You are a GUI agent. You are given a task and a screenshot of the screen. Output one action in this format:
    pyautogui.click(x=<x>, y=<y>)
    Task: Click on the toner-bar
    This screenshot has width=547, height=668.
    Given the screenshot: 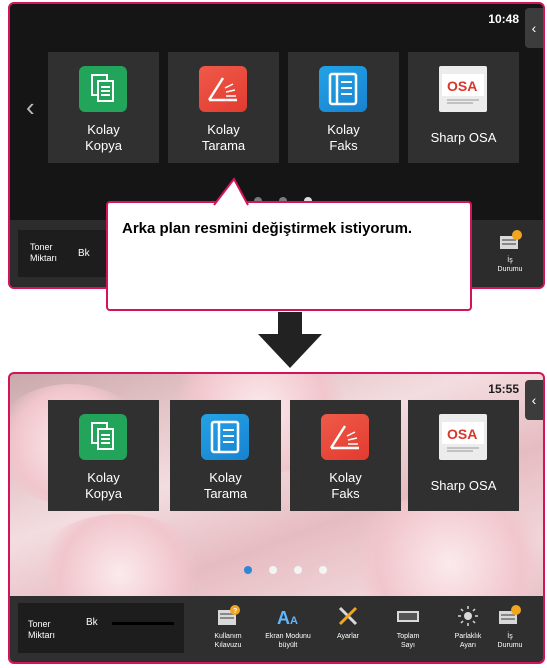 What is the action you would take?
    pyautogui.click(x=143, y=623)
    